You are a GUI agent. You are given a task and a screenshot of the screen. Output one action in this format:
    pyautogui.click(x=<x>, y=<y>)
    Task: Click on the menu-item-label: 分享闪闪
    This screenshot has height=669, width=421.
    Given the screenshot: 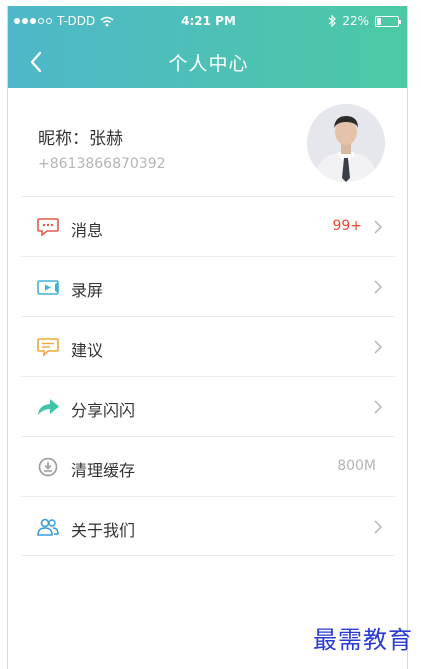 What is the action you would take?
    pyautogui.click(x=103, y=410)
    